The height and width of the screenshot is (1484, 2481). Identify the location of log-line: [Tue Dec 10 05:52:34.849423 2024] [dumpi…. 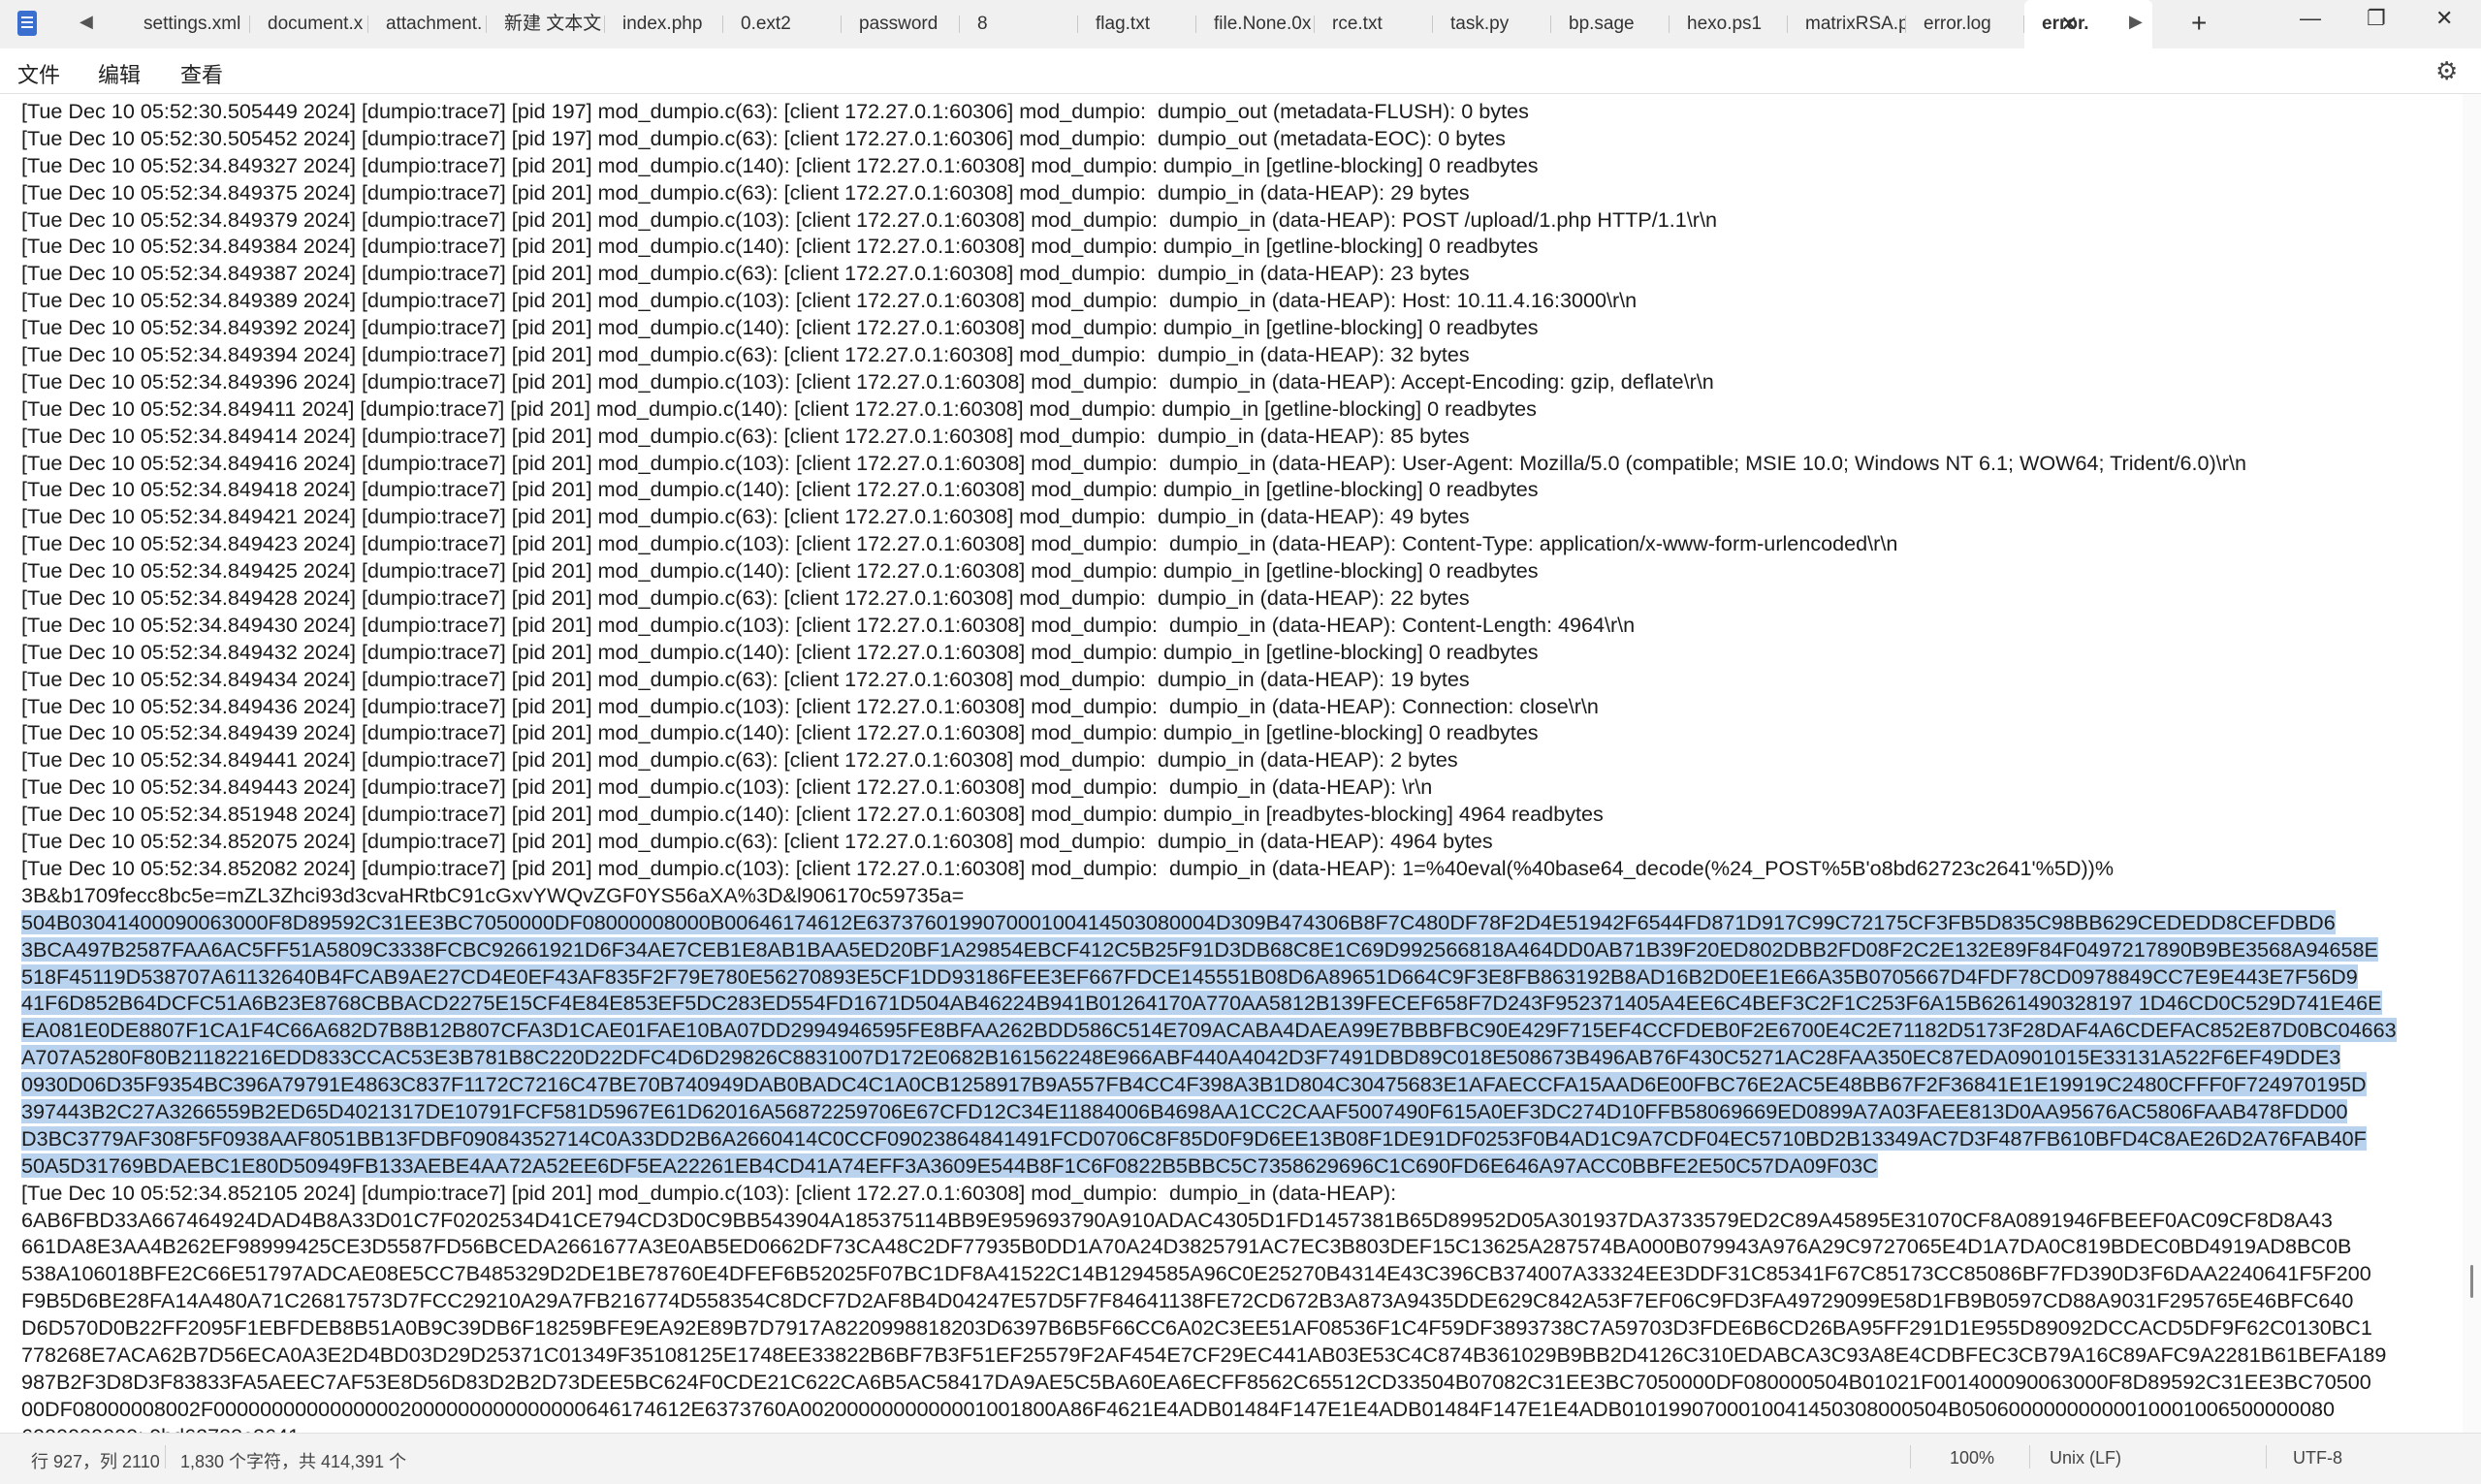
(1242, 543).